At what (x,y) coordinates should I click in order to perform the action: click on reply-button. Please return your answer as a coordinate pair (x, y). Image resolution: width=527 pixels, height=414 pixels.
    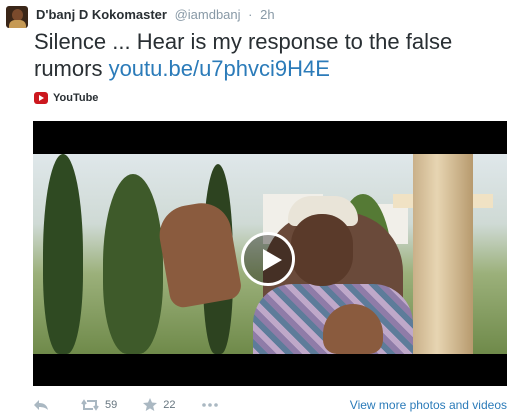
    Looking at the image, I should click on (44, 405).